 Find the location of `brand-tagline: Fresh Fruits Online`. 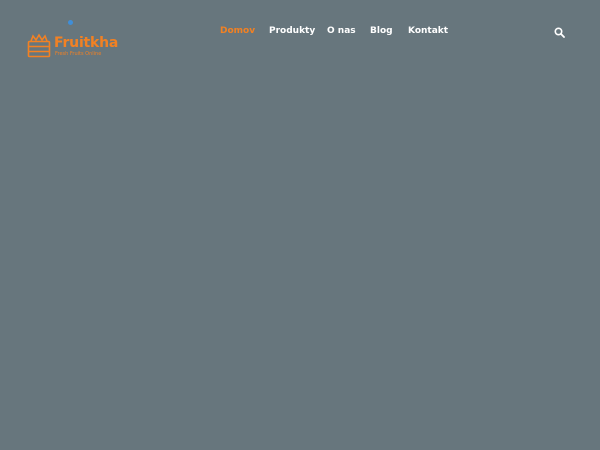

brand-tagline: Fresh Fruits Online is located at coordinates (78, 54).